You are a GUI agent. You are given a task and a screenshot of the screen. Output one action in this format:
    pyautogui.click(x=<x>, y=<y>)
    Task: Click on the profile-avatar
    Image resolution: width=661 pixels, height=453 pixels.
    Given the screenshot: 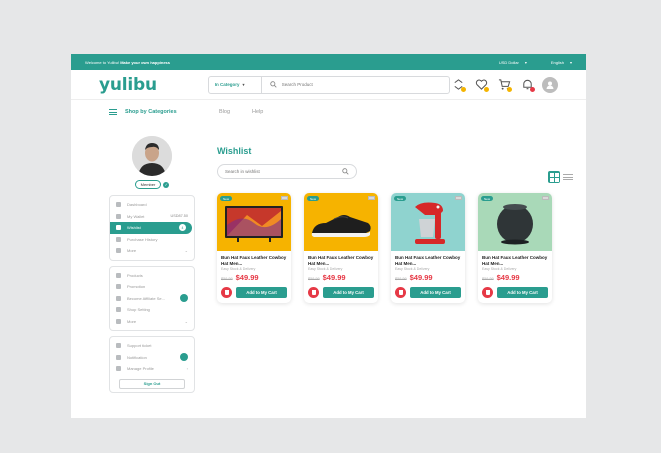 What is the action you would take?
    pyautogui.click(x=152, y=156)
    